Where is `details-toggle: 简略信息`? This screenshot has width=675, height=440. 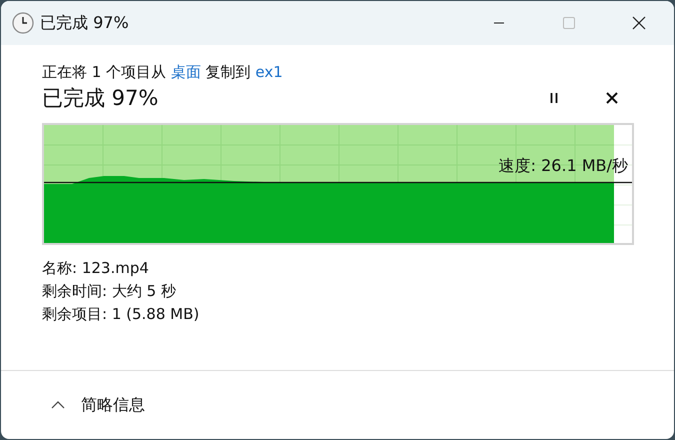
details-toggle: 简略信息 is located at coordinates (98, 405).